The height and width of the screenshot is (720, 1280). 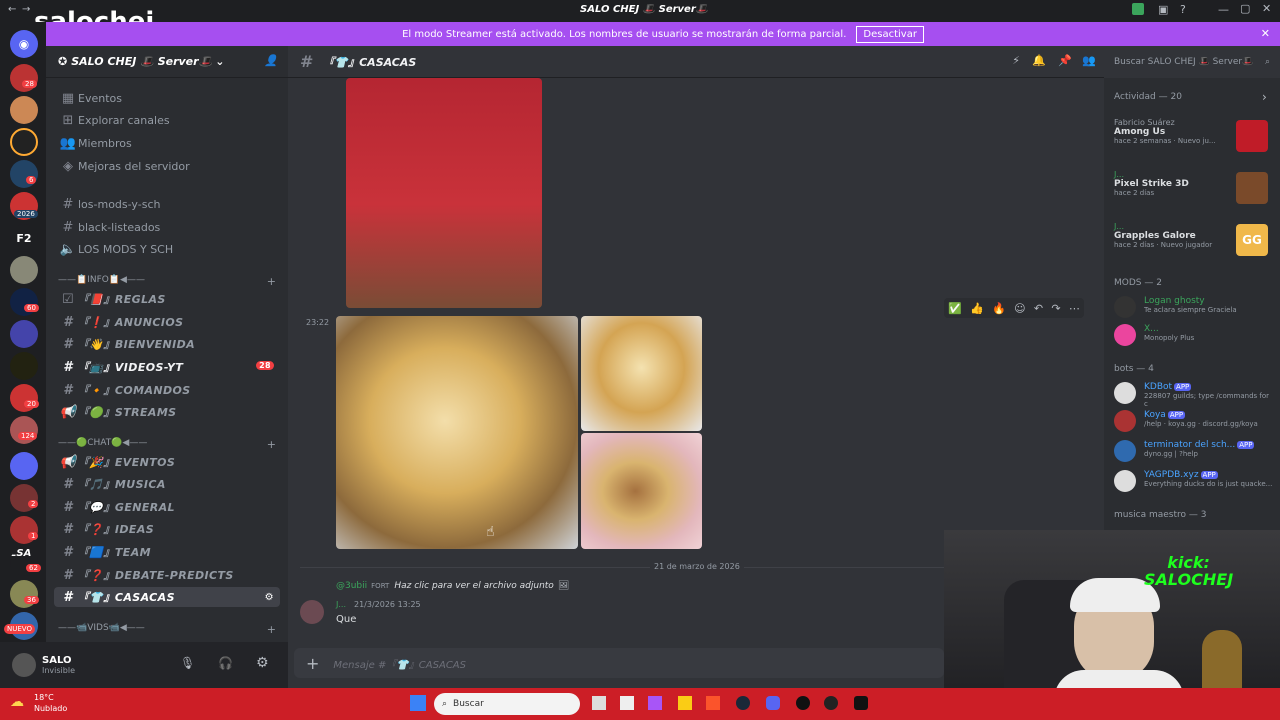 What do you see at coordinates (167, 575) in the screenshot?
I see `channel-debate-predicts: # 『❓』DEBATE-PREDICTS` at bounding box center [167, 575].